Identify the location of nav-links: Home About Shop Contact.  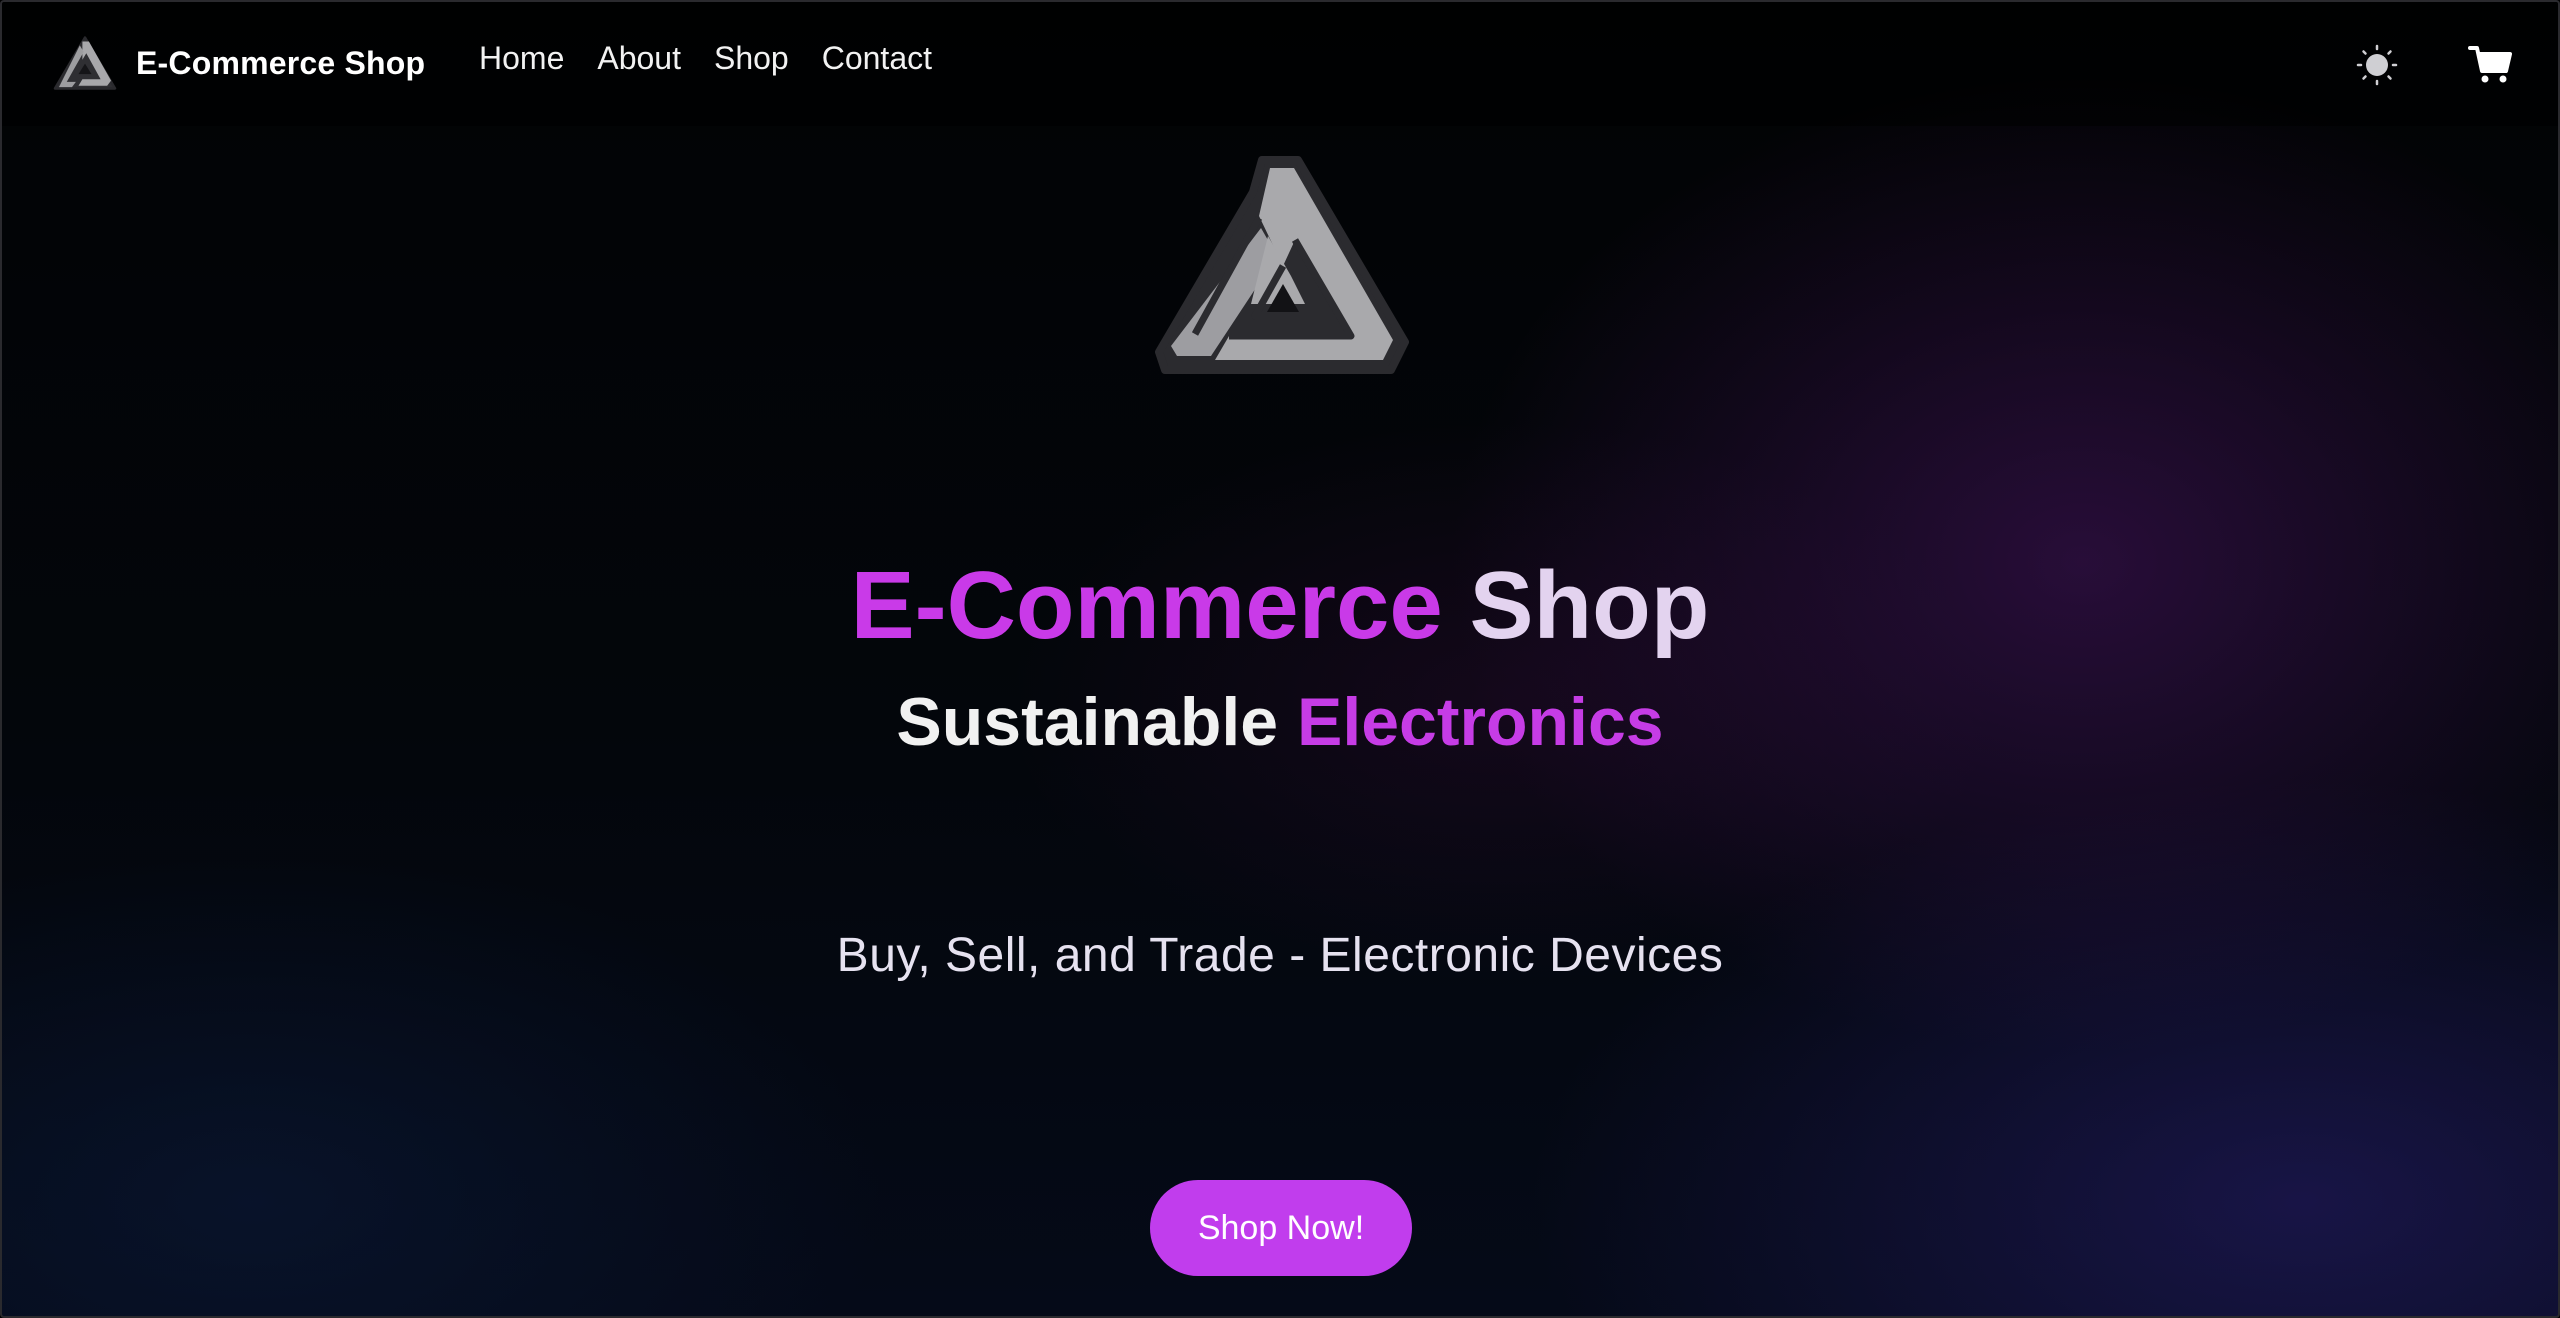
(705, 58).